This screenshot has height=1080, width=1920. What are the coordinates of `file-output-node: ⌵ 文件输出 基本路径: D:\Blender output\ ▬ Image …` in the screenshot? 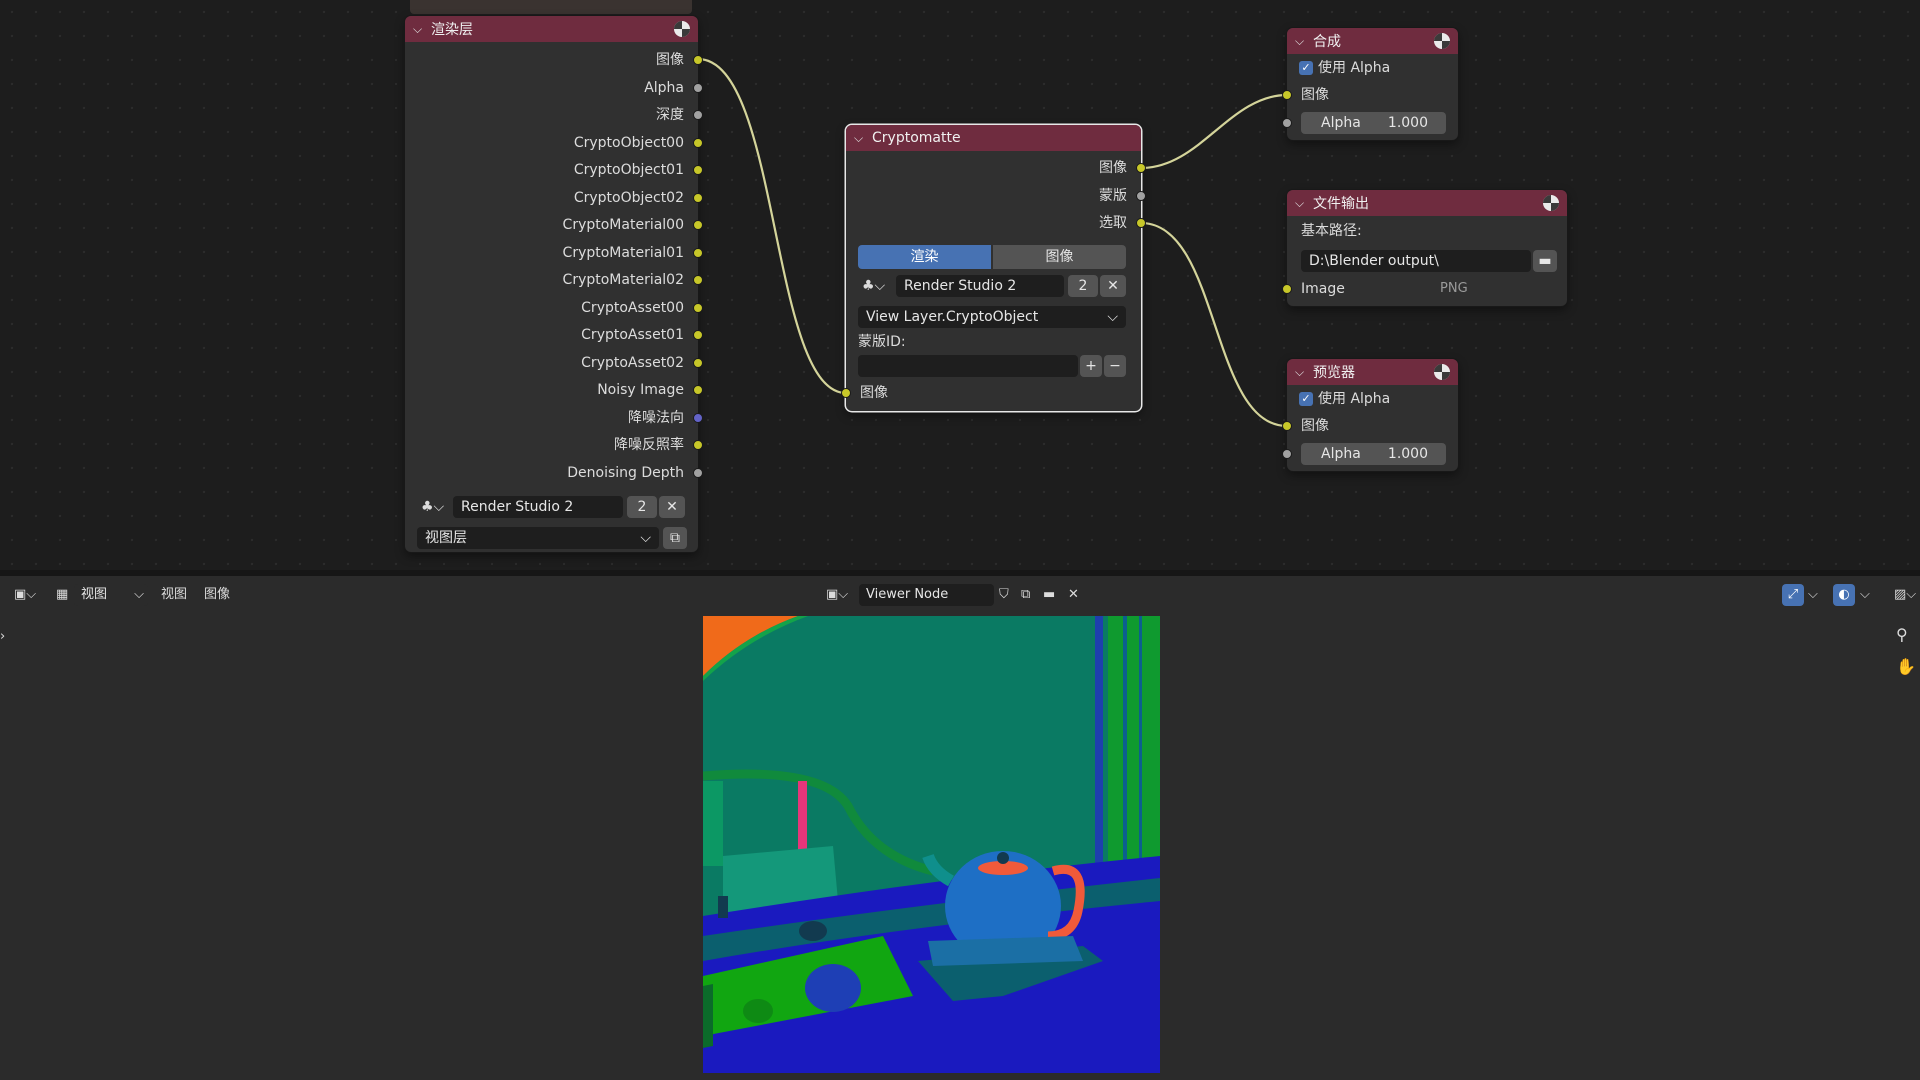 It's located at (1424, 248).